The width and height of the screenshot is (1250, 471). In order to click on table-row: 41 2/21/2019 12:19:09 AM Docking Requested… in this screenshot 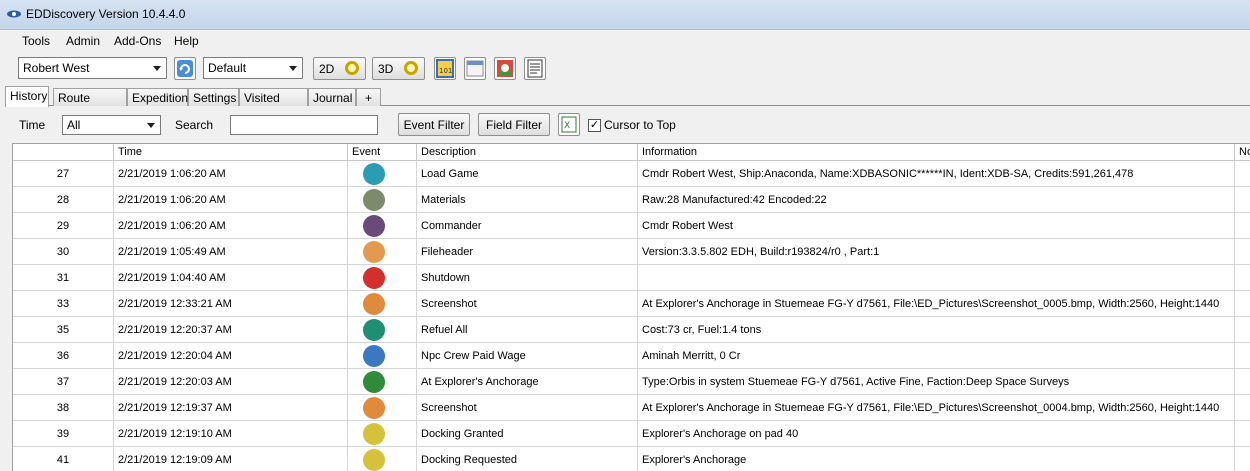, I will do `click(631, 459)`.